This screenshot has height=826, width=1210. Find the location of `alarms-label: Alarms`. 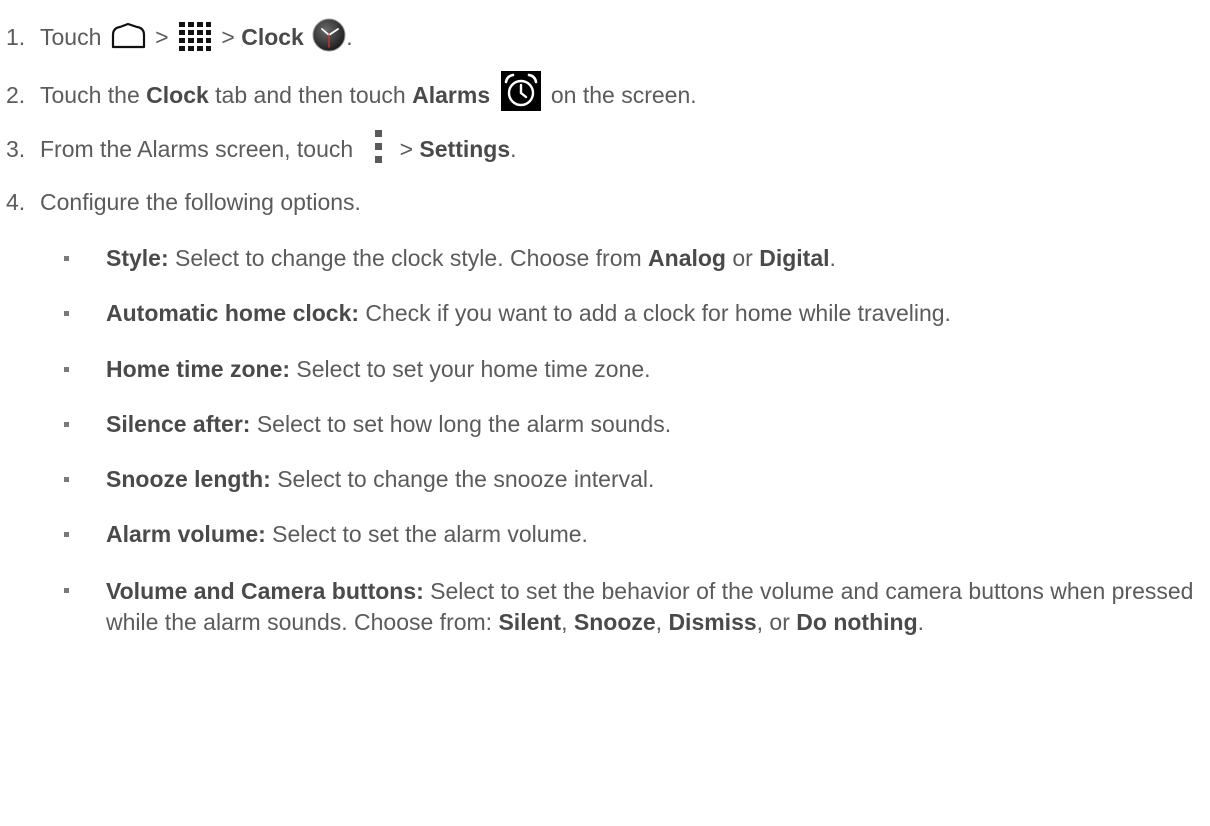

alarms-label: Alarms is located at coordinates (451, 95).